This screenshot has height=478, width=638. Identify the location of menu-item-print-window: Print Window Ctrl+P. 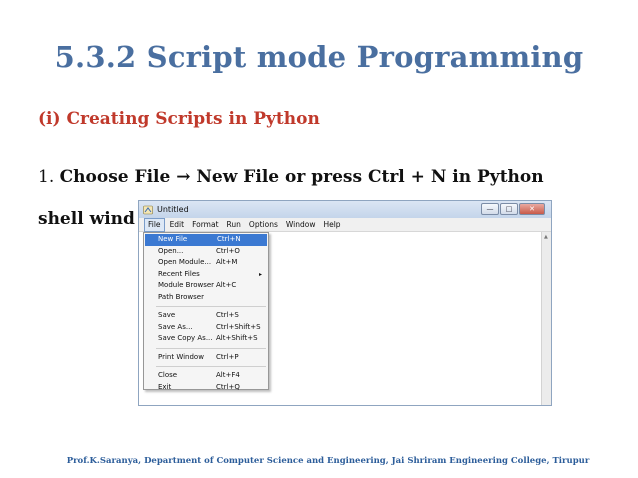
(206, 358).